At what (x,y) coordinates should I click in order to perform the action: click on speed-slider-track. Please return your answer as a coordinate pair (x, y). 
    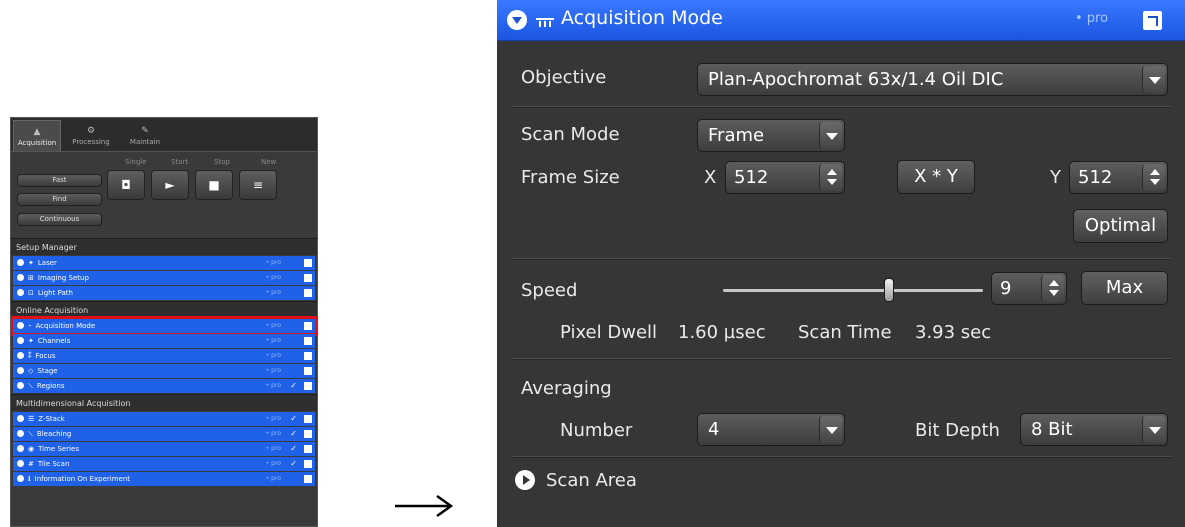
    Looking at the image, I should click on (853, 290).